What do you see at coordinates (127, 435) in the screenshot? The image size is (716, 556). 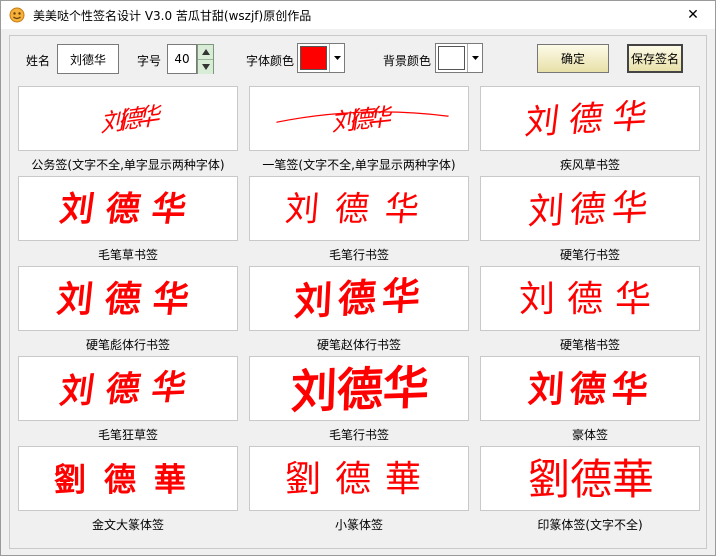 I see `signature-caption: 毛笔狂草签` at bounding box center [127, 435].